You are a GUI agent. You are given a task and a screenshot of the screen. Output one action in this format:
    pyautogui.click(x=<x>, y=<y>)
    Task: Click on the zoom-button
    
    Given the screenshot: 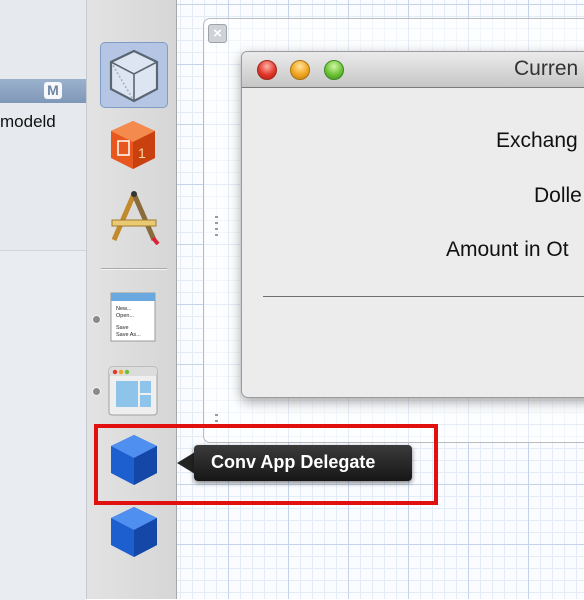 What is the action you would take?
    pyautogui.click(x=334, y=70)
    